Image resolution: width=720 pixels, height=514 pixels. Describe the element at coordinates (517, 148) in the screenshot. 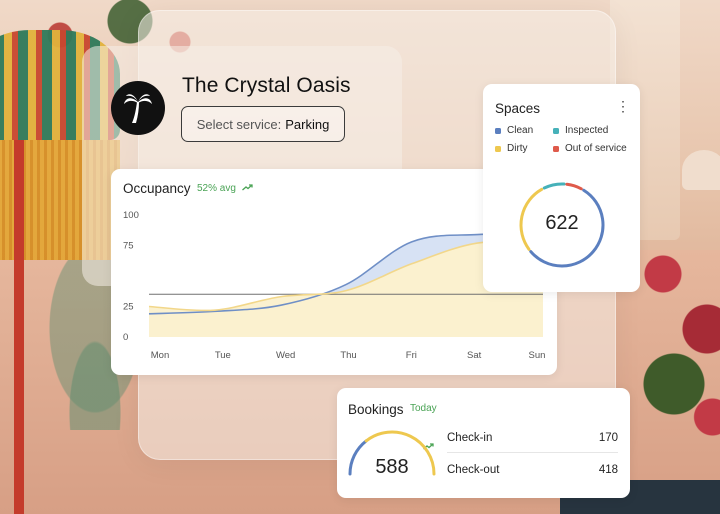

I see `legend-label: Dirty` at that location.